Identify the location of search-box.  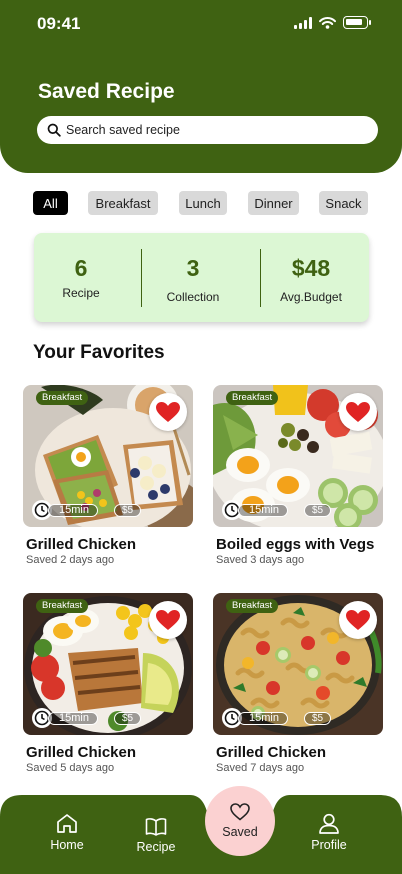
(207, 130).